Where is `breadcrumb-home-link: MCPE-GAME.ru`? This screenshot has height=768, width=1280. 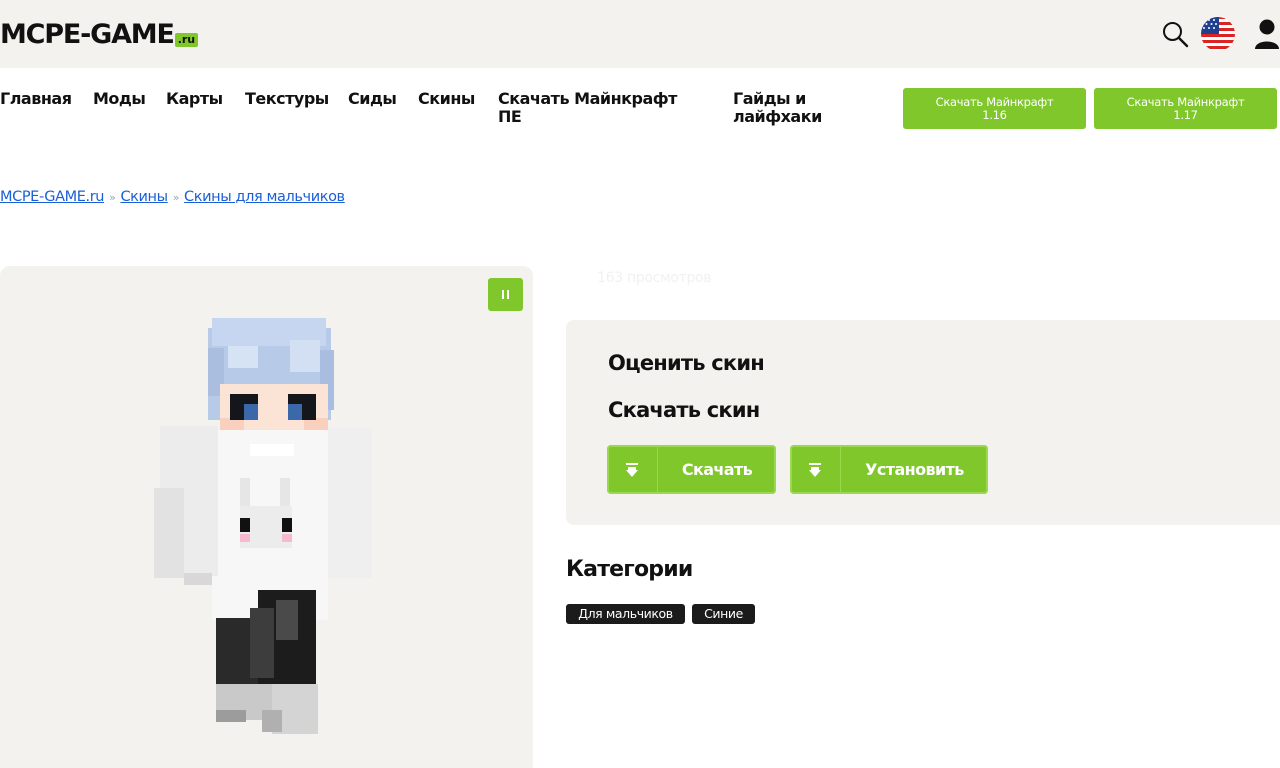 breadcrumb-home-link: MCPE-GAME.ru is located at coordinates (52, 197).